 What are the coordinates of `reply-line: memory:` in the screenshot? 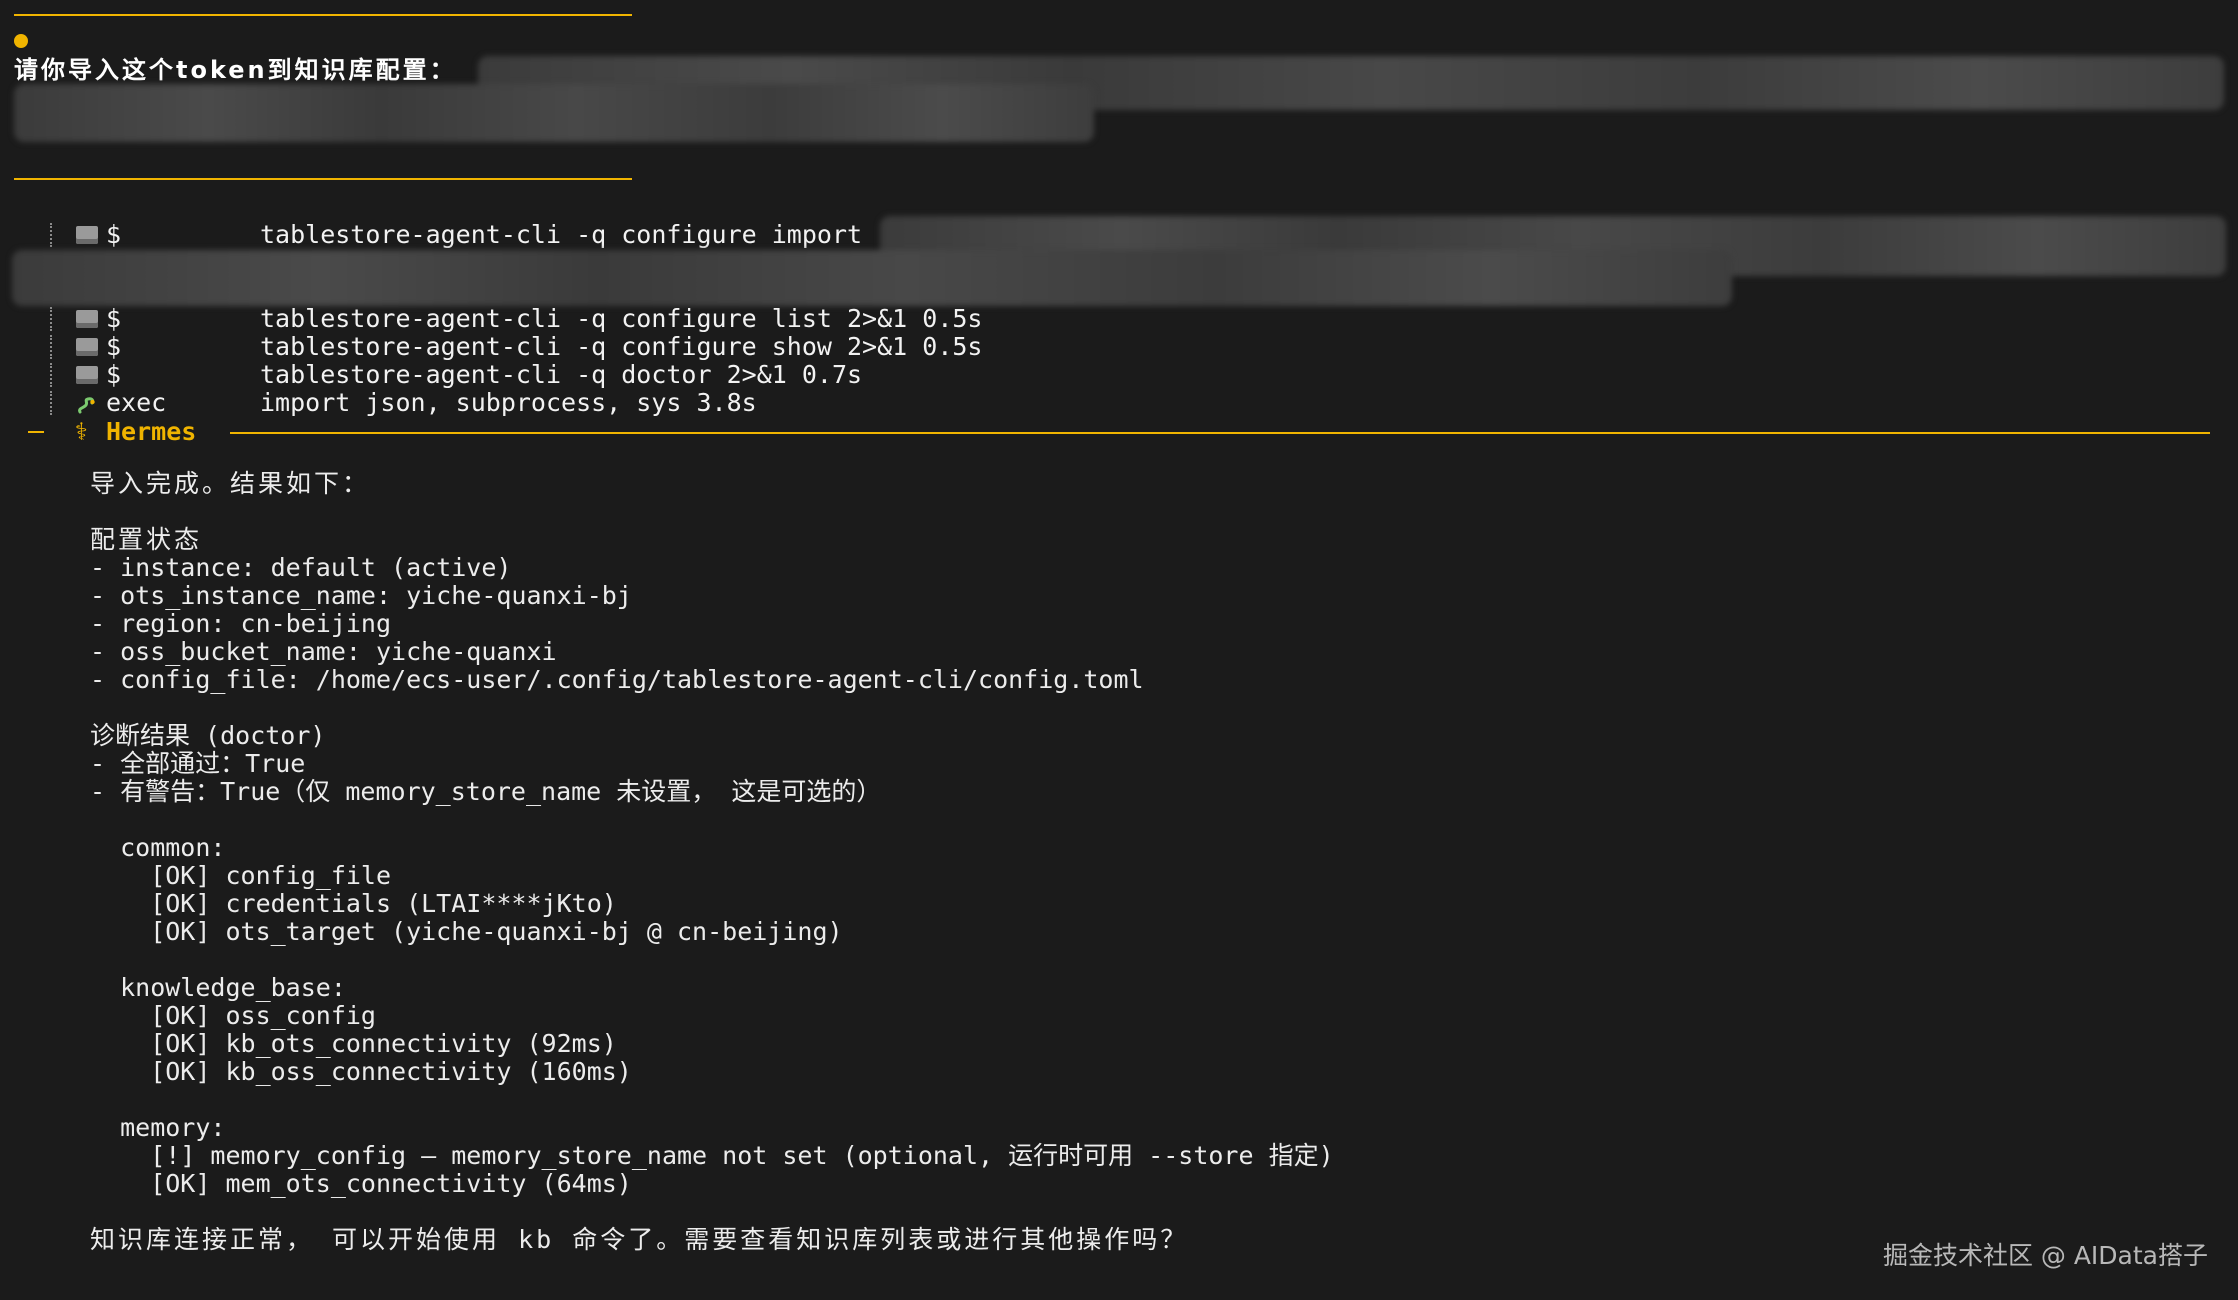 It's located at (158, 1127).